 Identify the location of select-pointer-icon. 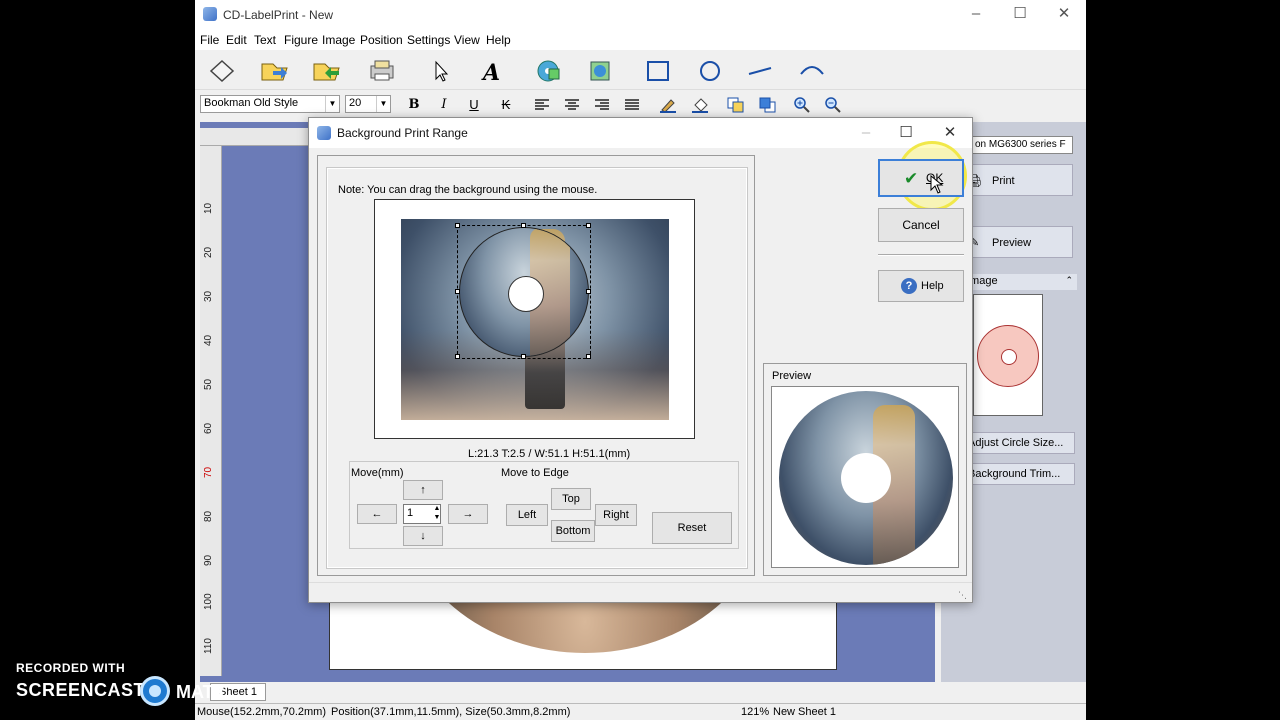
(440, 71).